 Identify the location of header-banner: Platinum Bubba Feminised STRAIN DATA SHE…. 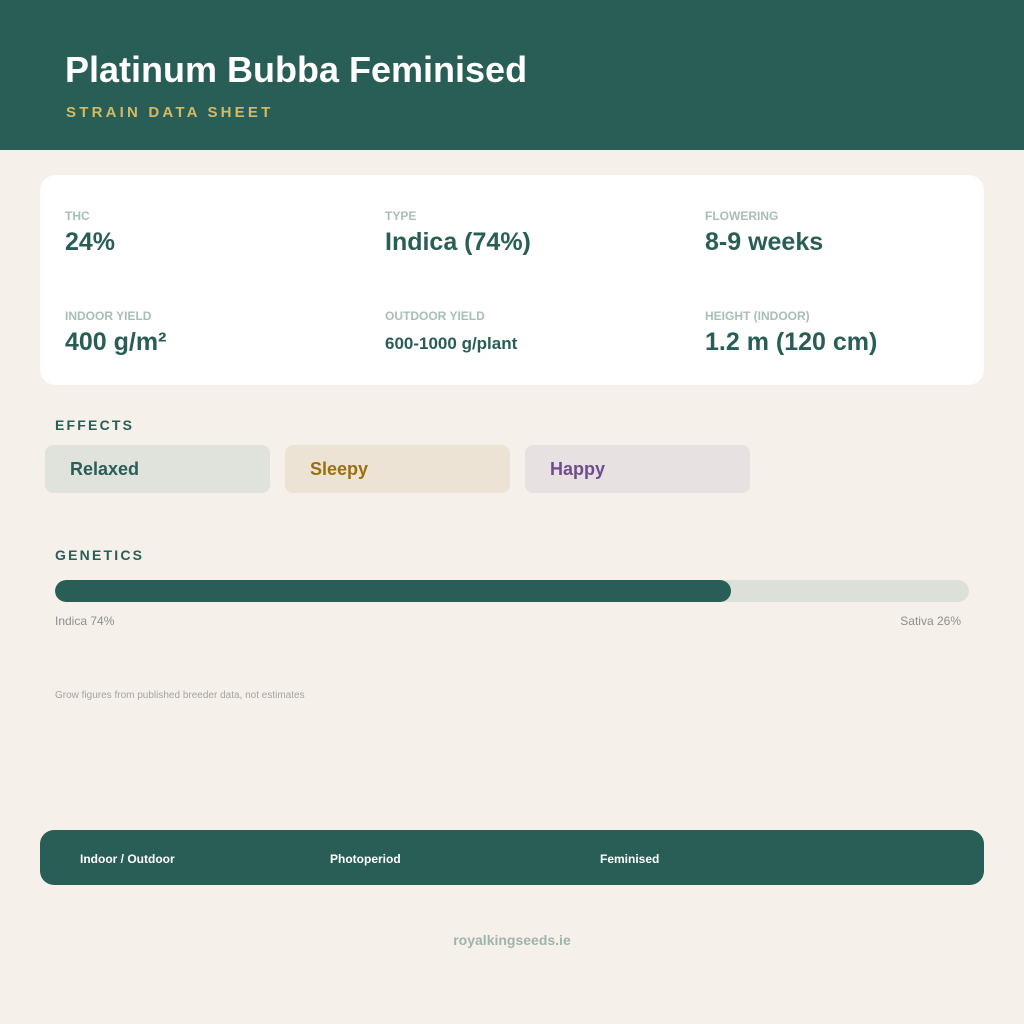
(512, 75).